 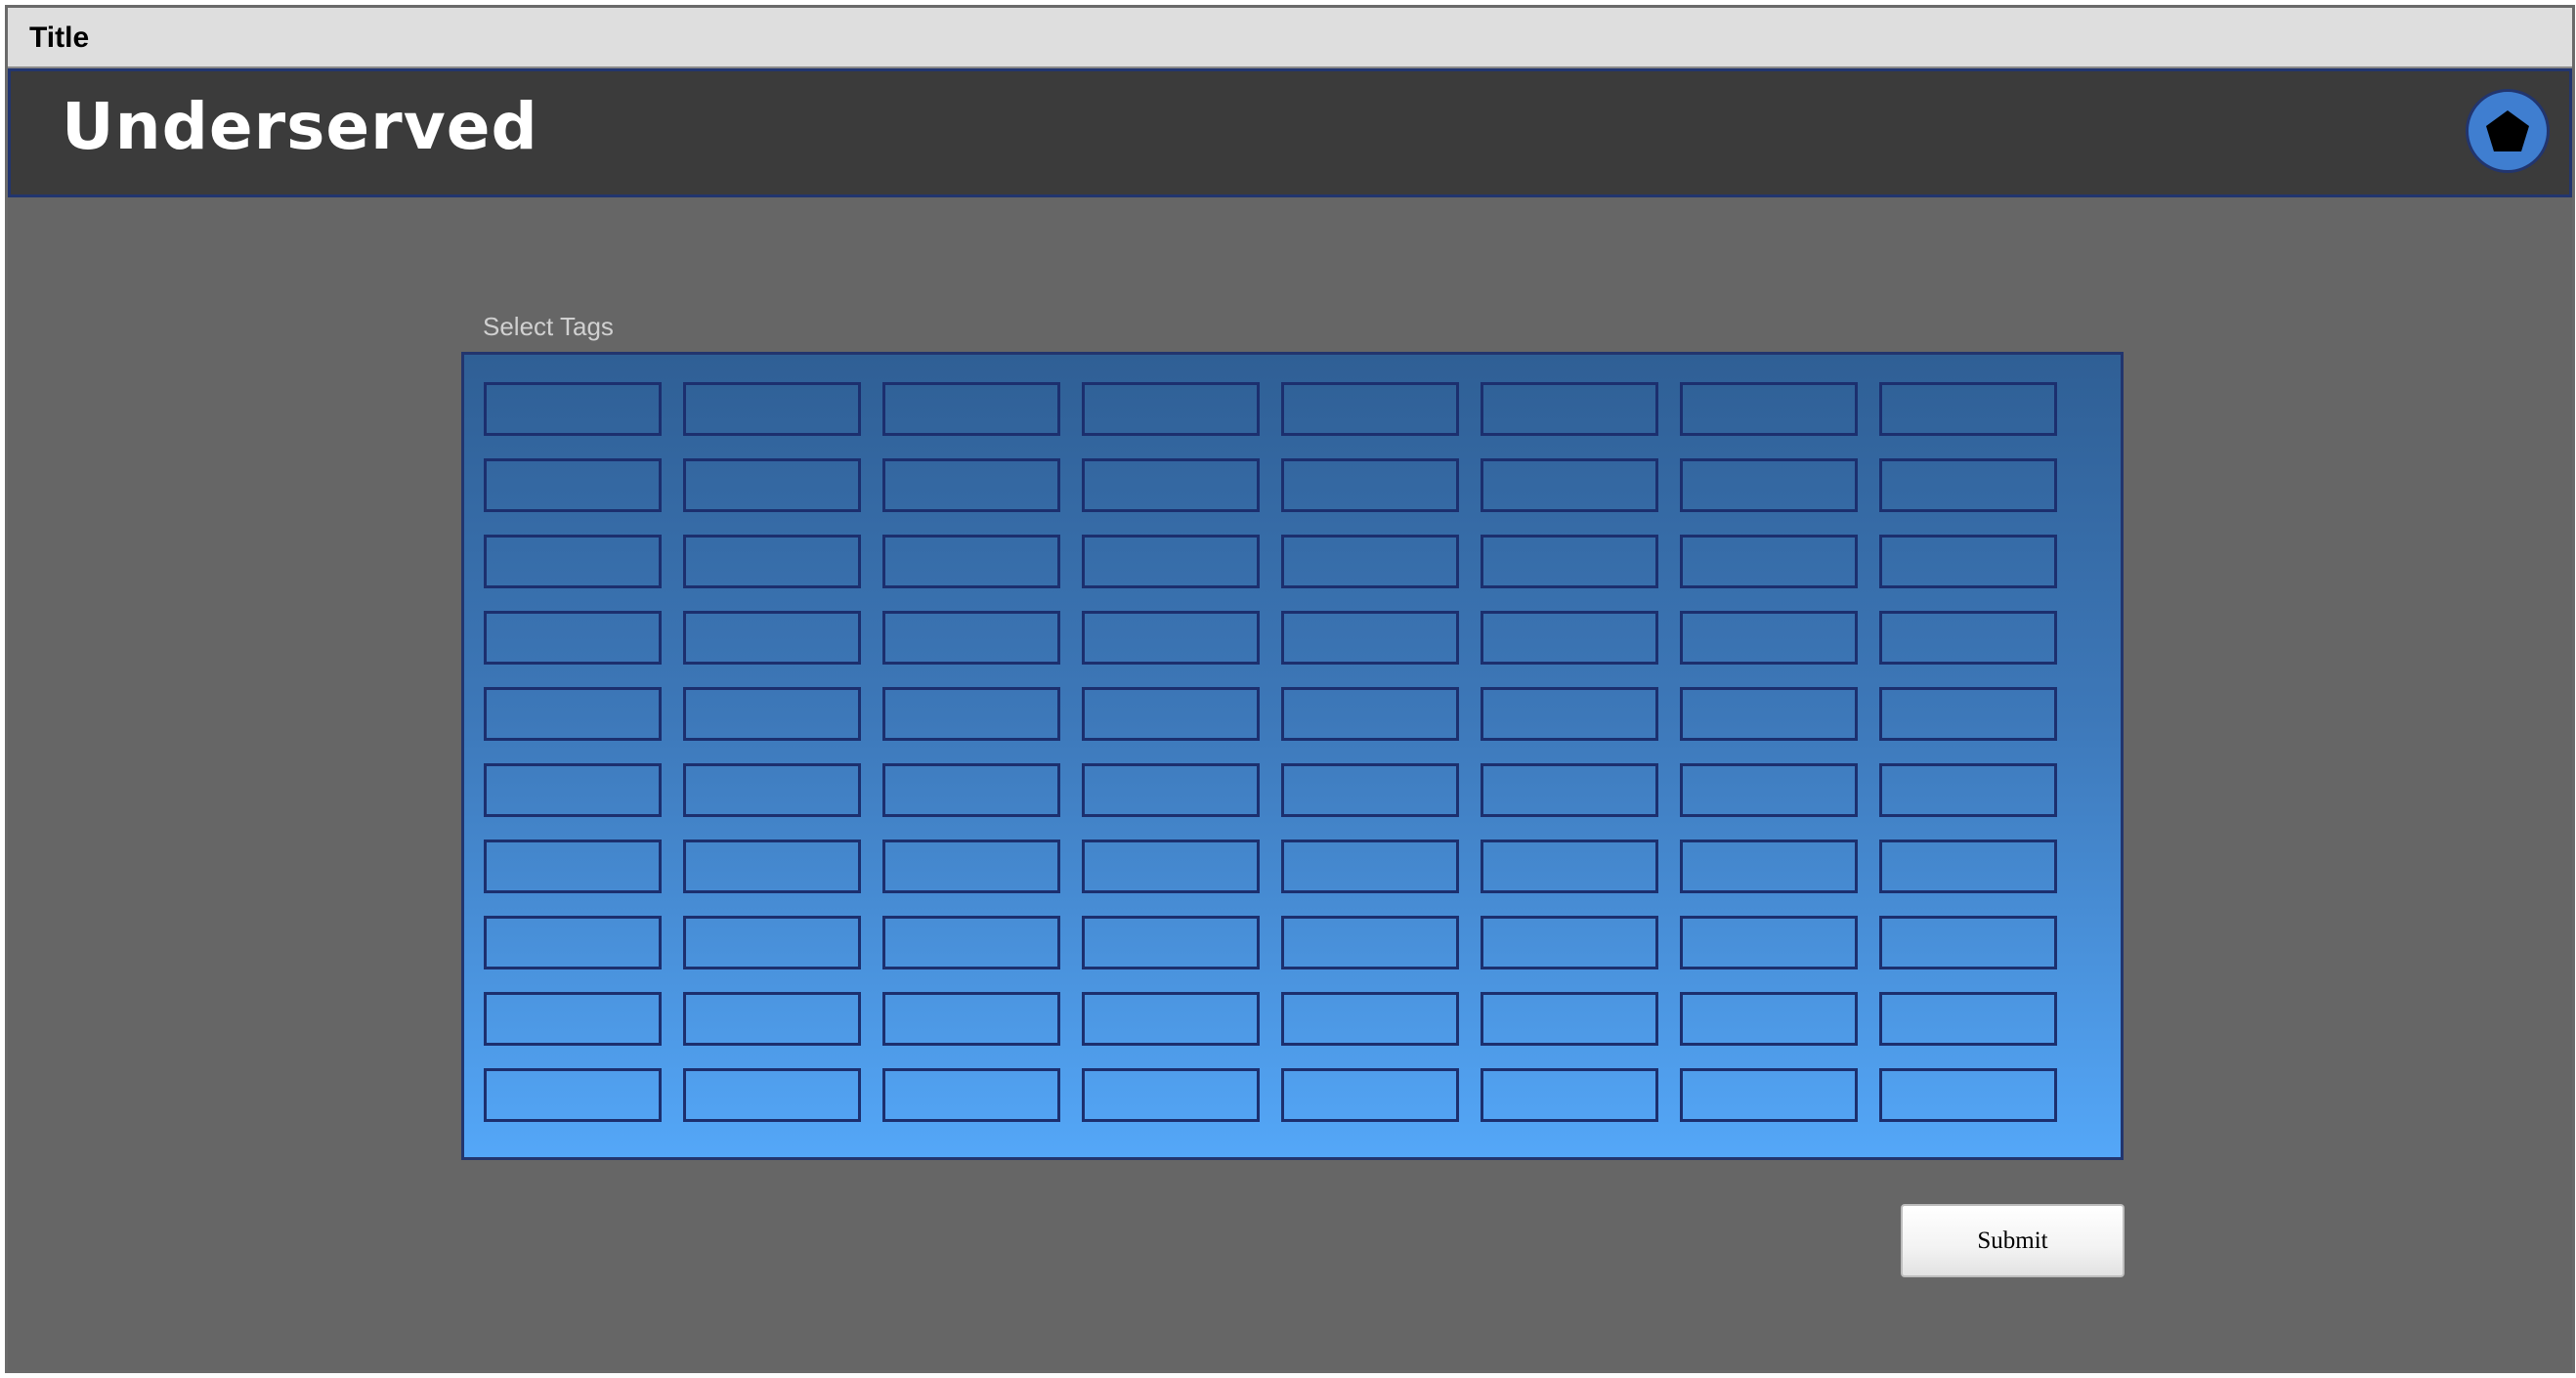 What do you see at coordinates (2013, 1240) in the screenshot?
I see `submit-button: Submit` at bounding box center [2013, 1240].